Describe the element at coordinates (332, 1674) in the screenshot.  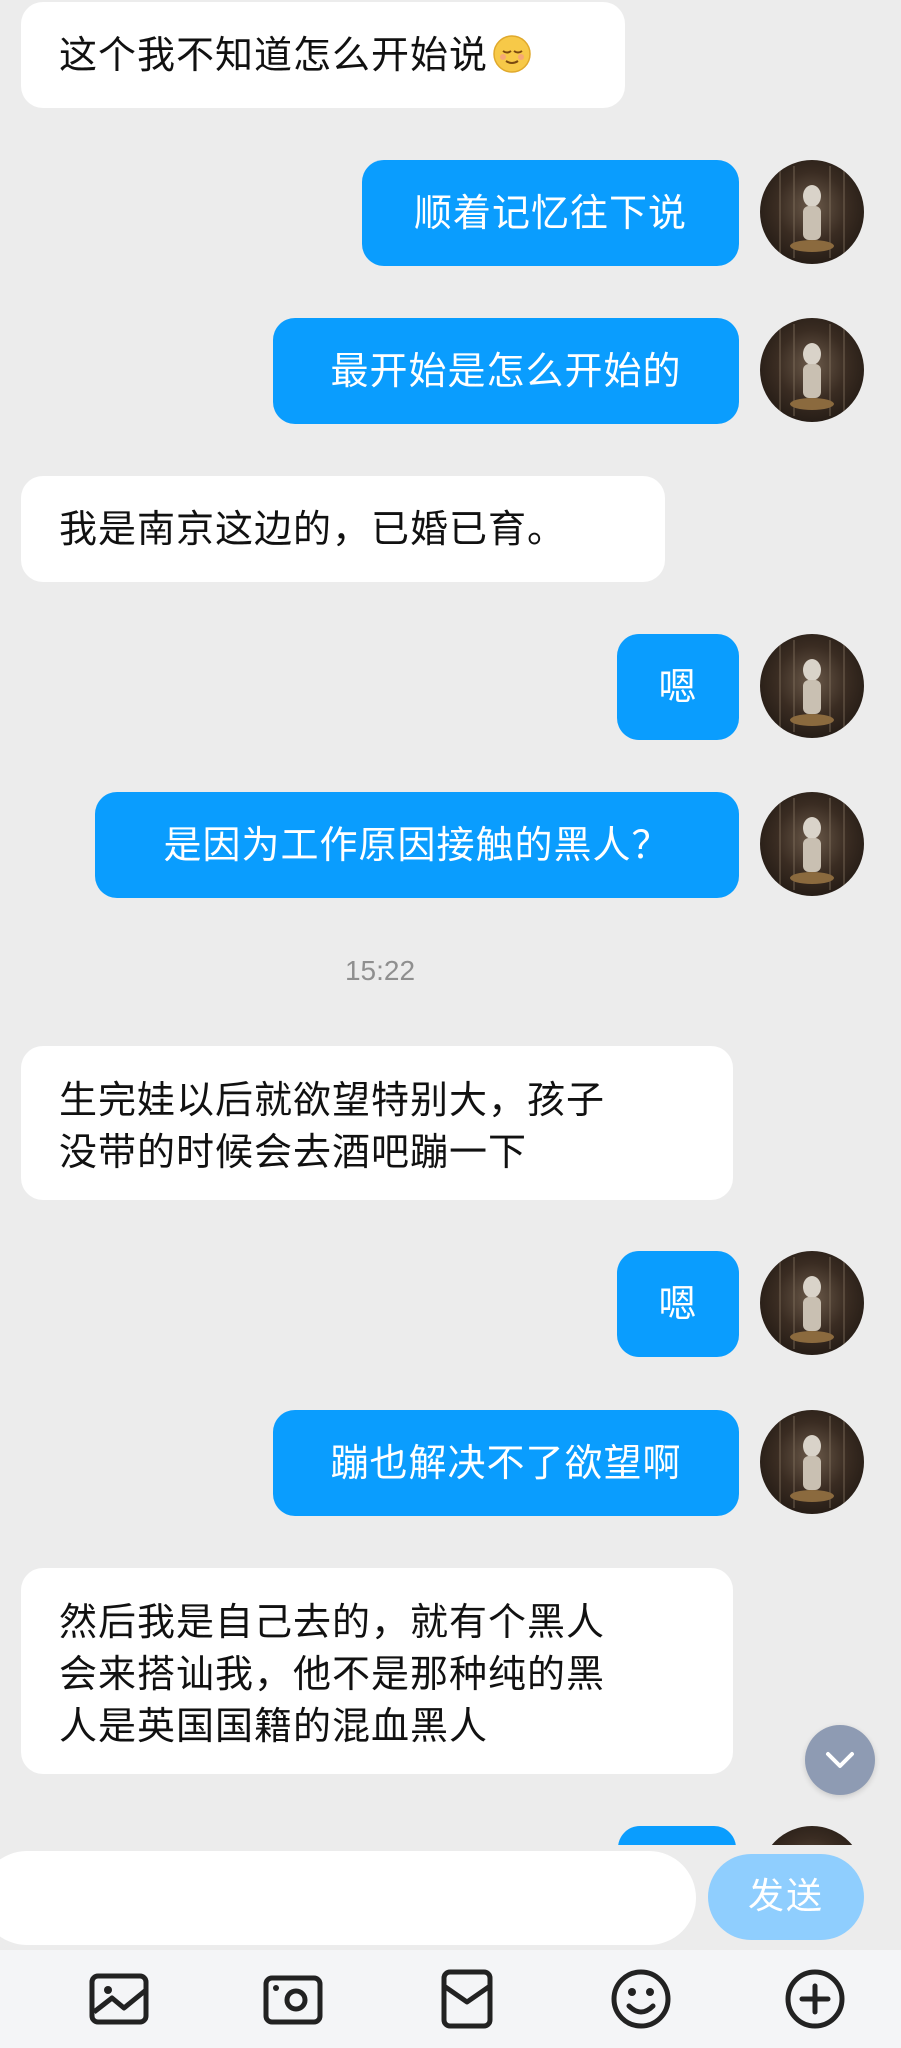
I see `message-line: 会来搭讪我，他不是那种纯的黑` at that location.